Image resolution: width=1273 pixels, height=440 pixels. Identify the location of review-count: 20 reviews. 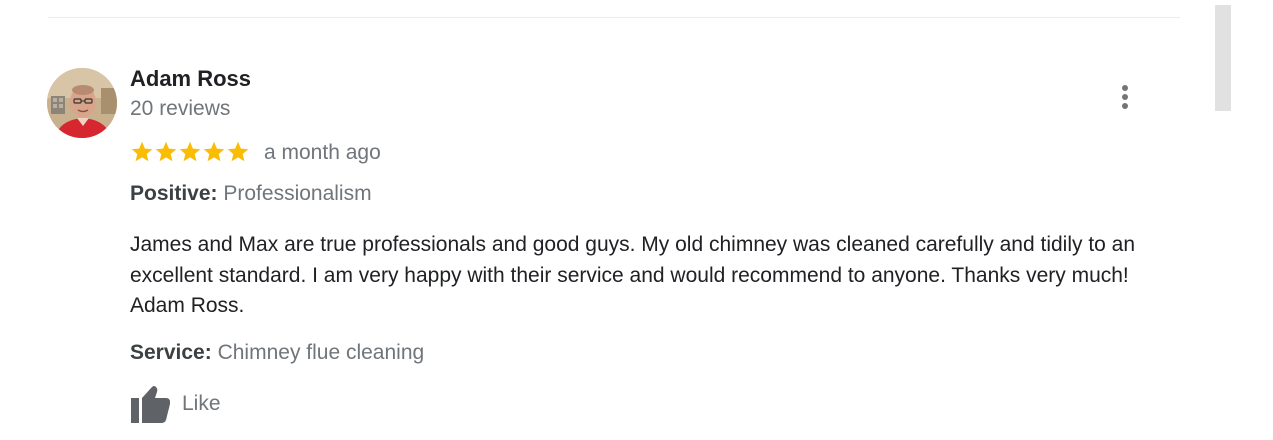
(180, 109).